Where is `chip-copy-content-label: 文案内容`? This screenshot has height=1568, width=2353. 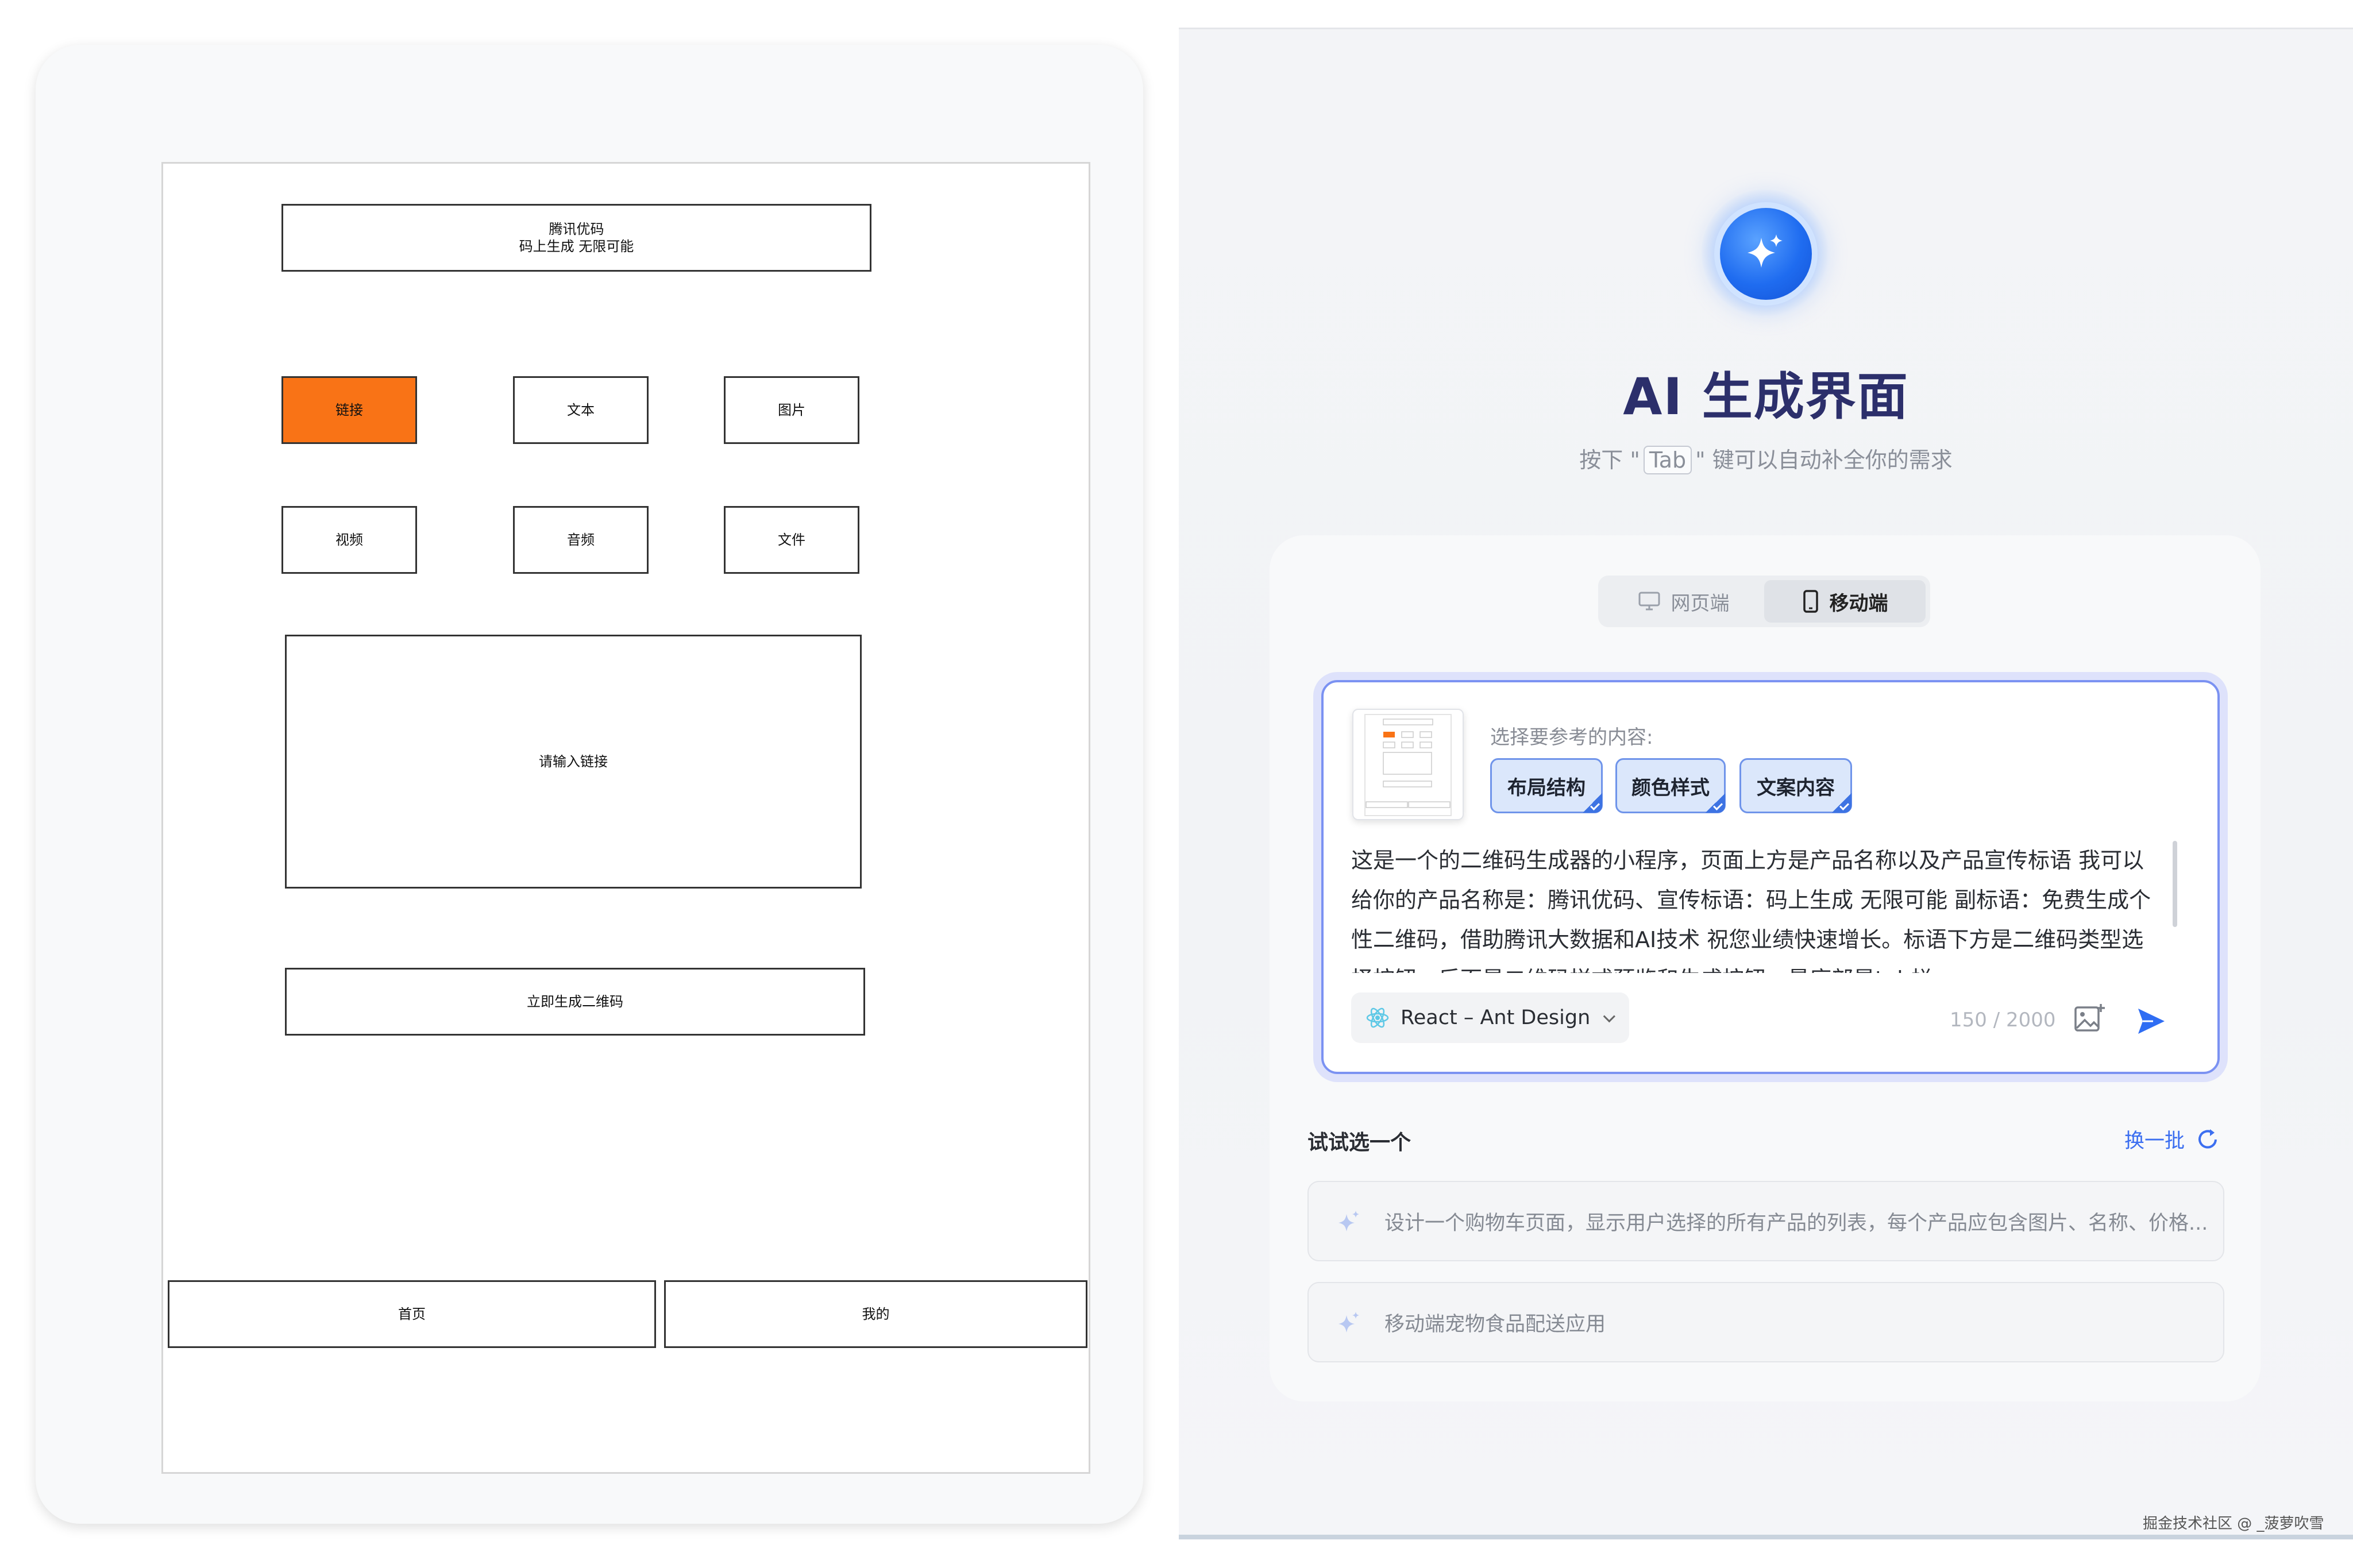 chip-copy-content-label: 文案内容 is located at coordinates (1796, 788).